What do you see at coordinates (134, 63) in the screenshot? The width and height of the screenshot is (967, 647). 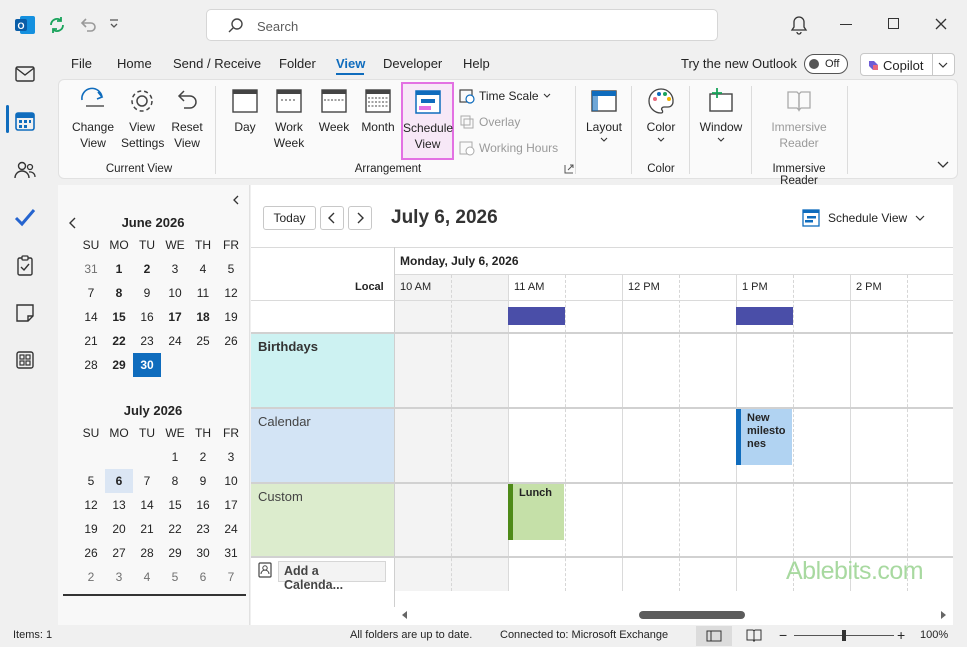 I see `menu-home: Home` at bounding box center [134, 63].